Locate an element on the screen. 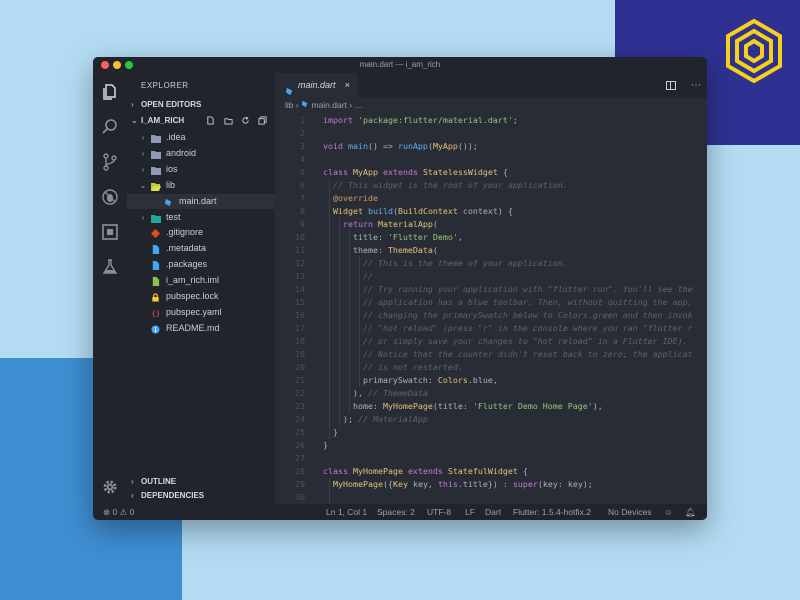 This screenshot has height=600, width=800. code-text: title: 'Flutter Demo', is located at coordinates (393, 237).